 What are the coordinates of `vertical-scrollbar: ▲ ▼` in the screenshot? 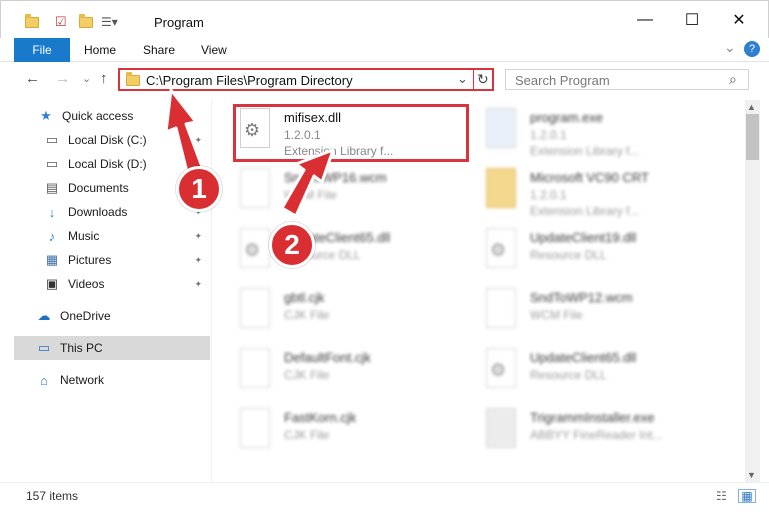 It's located at (752, 291).